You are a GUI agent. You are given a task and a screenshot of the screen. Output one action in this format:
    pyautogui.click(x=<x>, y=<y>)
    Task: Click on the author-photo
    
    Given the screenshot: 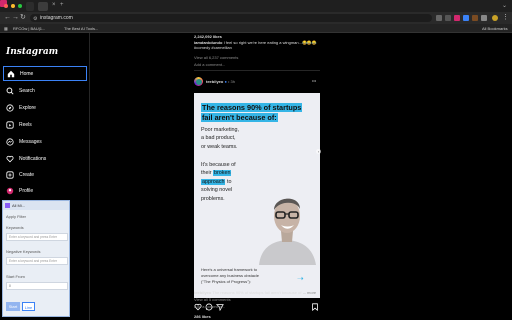 What is the action you would take?
    pyautogui.click(x=287, y=231)
    